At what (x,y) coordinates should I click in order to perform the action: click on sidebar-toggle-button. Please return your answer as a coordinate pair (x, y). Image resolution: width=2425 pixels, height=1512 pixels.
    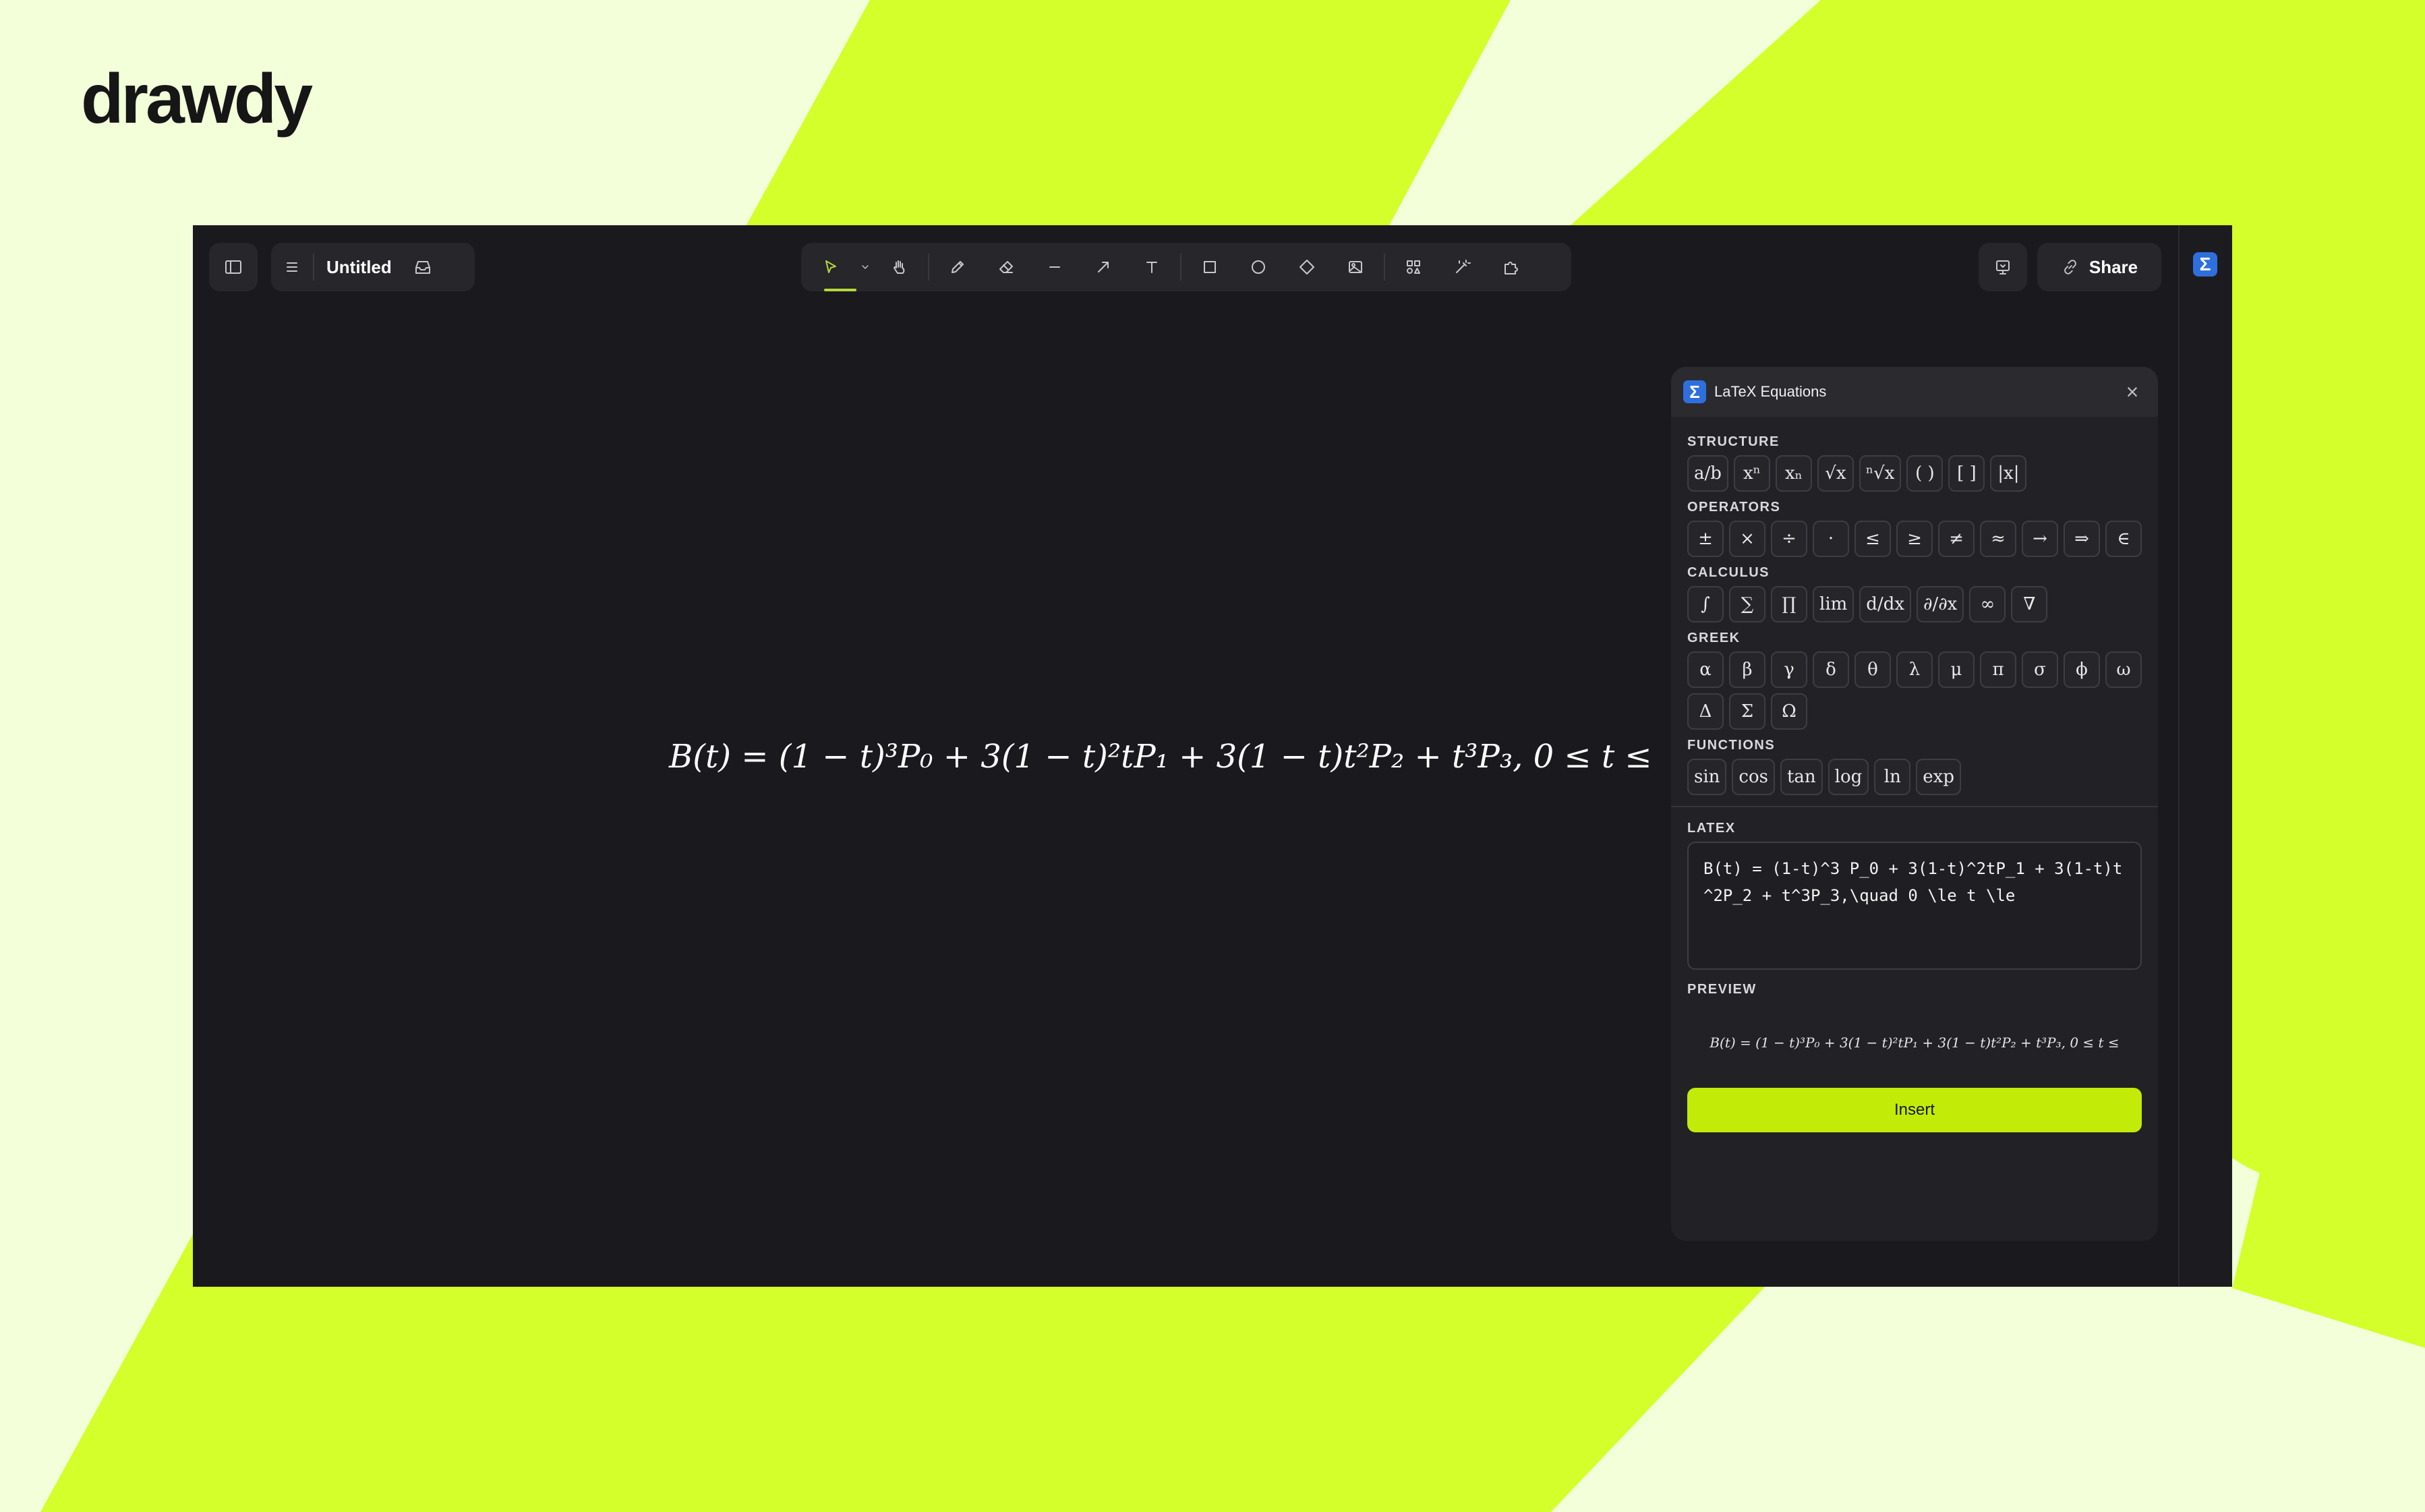
    Looking at the image, I should click on (233, 267).